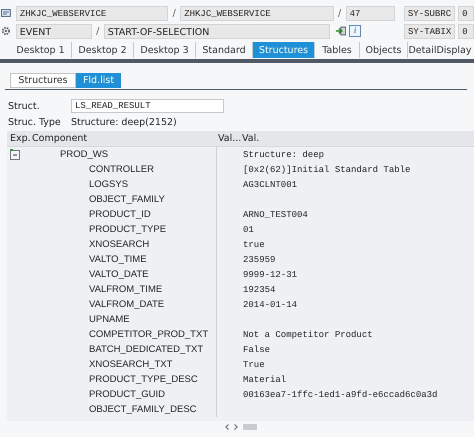 The image size is (474, 437). Describe the element at coordinates (127, 394) in the screenshot. I see `component-cell: PRODUCT_GUID` at that location.